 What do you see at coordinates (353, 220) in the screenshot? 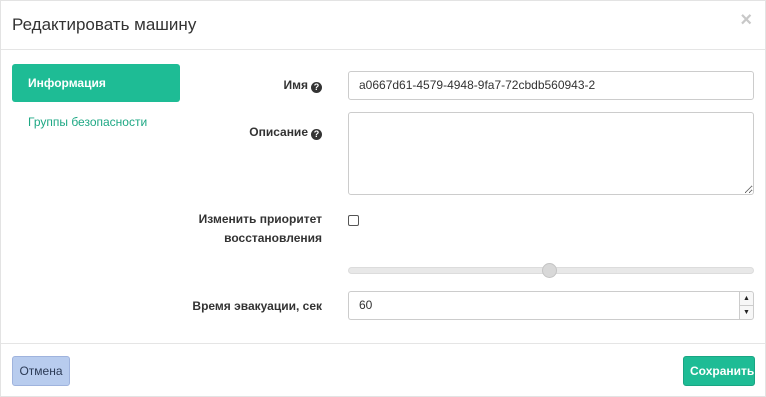
I see `recovery-priority-checkbox` at bounding box center [353, 220].